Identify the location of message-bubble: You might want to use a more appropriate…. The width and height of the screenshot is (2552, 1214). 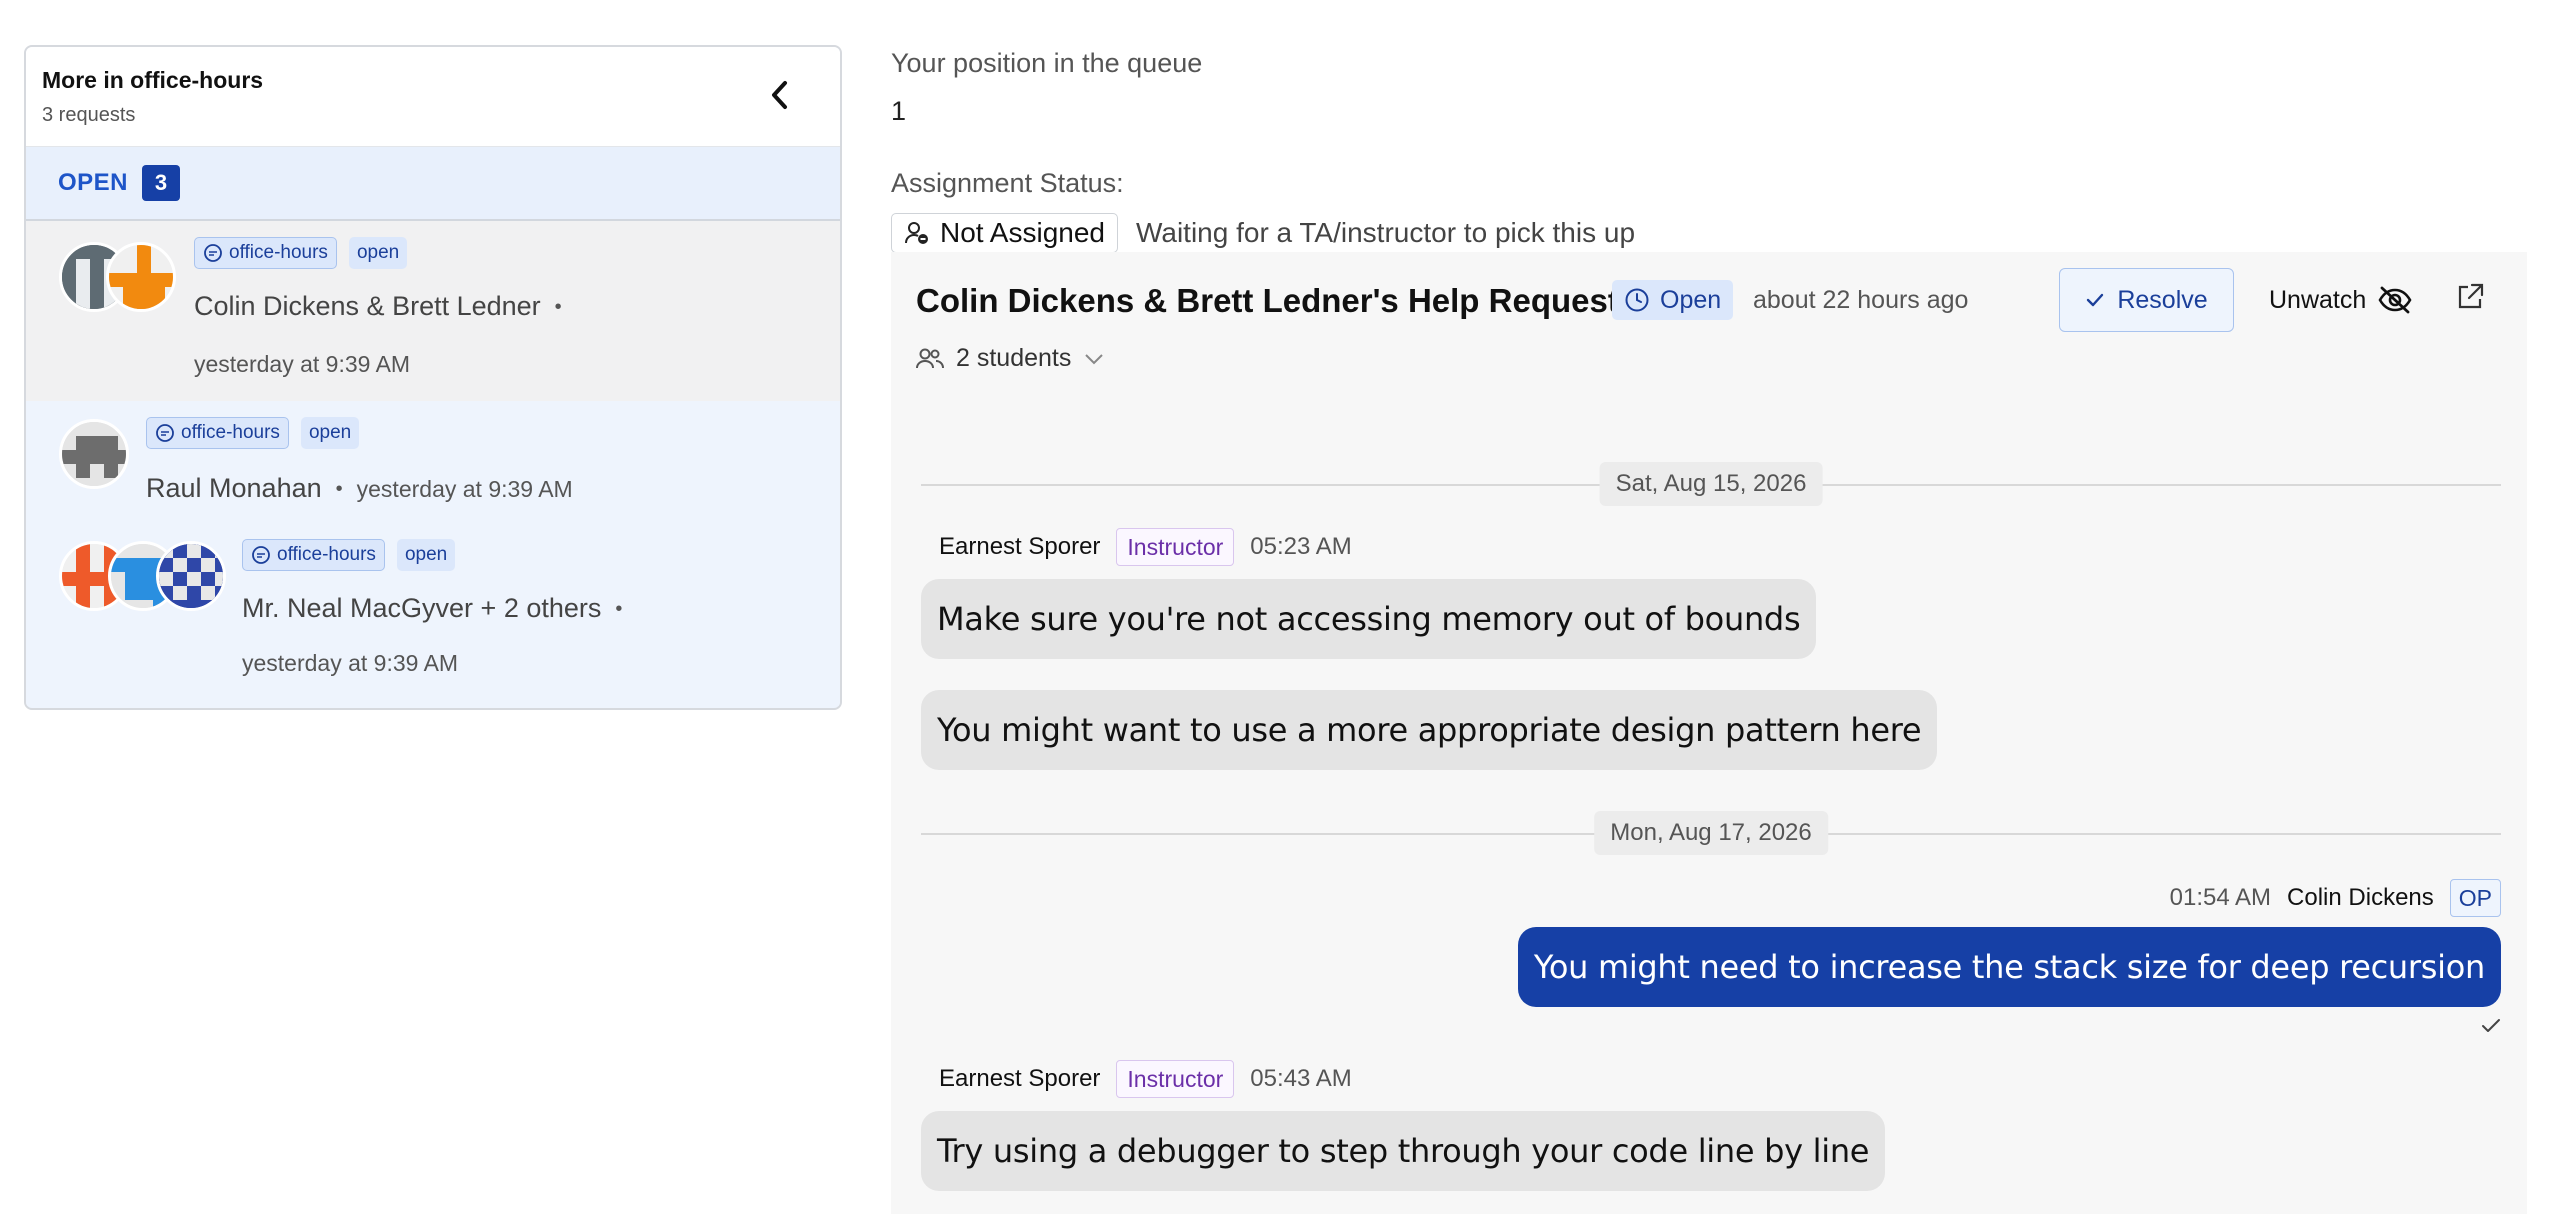
(1429, 730).